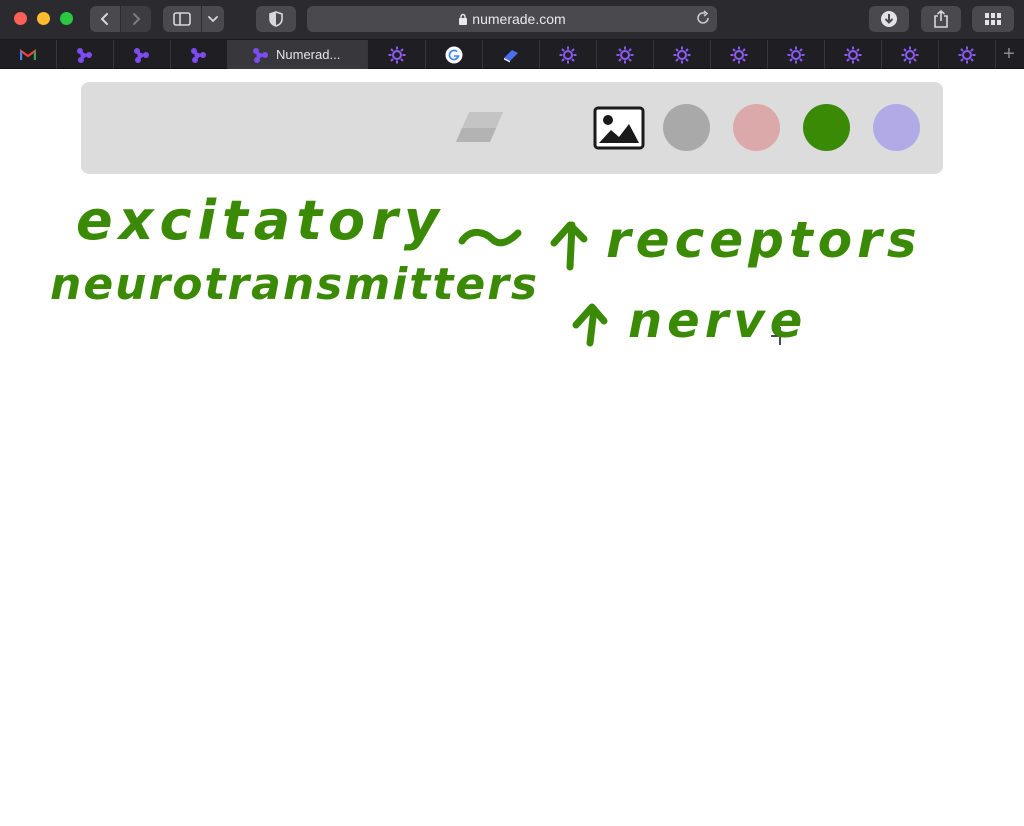 This screenshot has width=1024, height=826. I want to click on image-icon, so click(619, 128).